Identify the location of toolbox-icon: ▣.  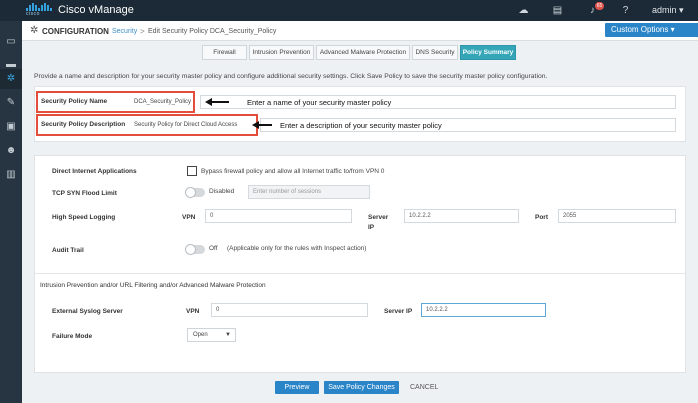
(11, 127).